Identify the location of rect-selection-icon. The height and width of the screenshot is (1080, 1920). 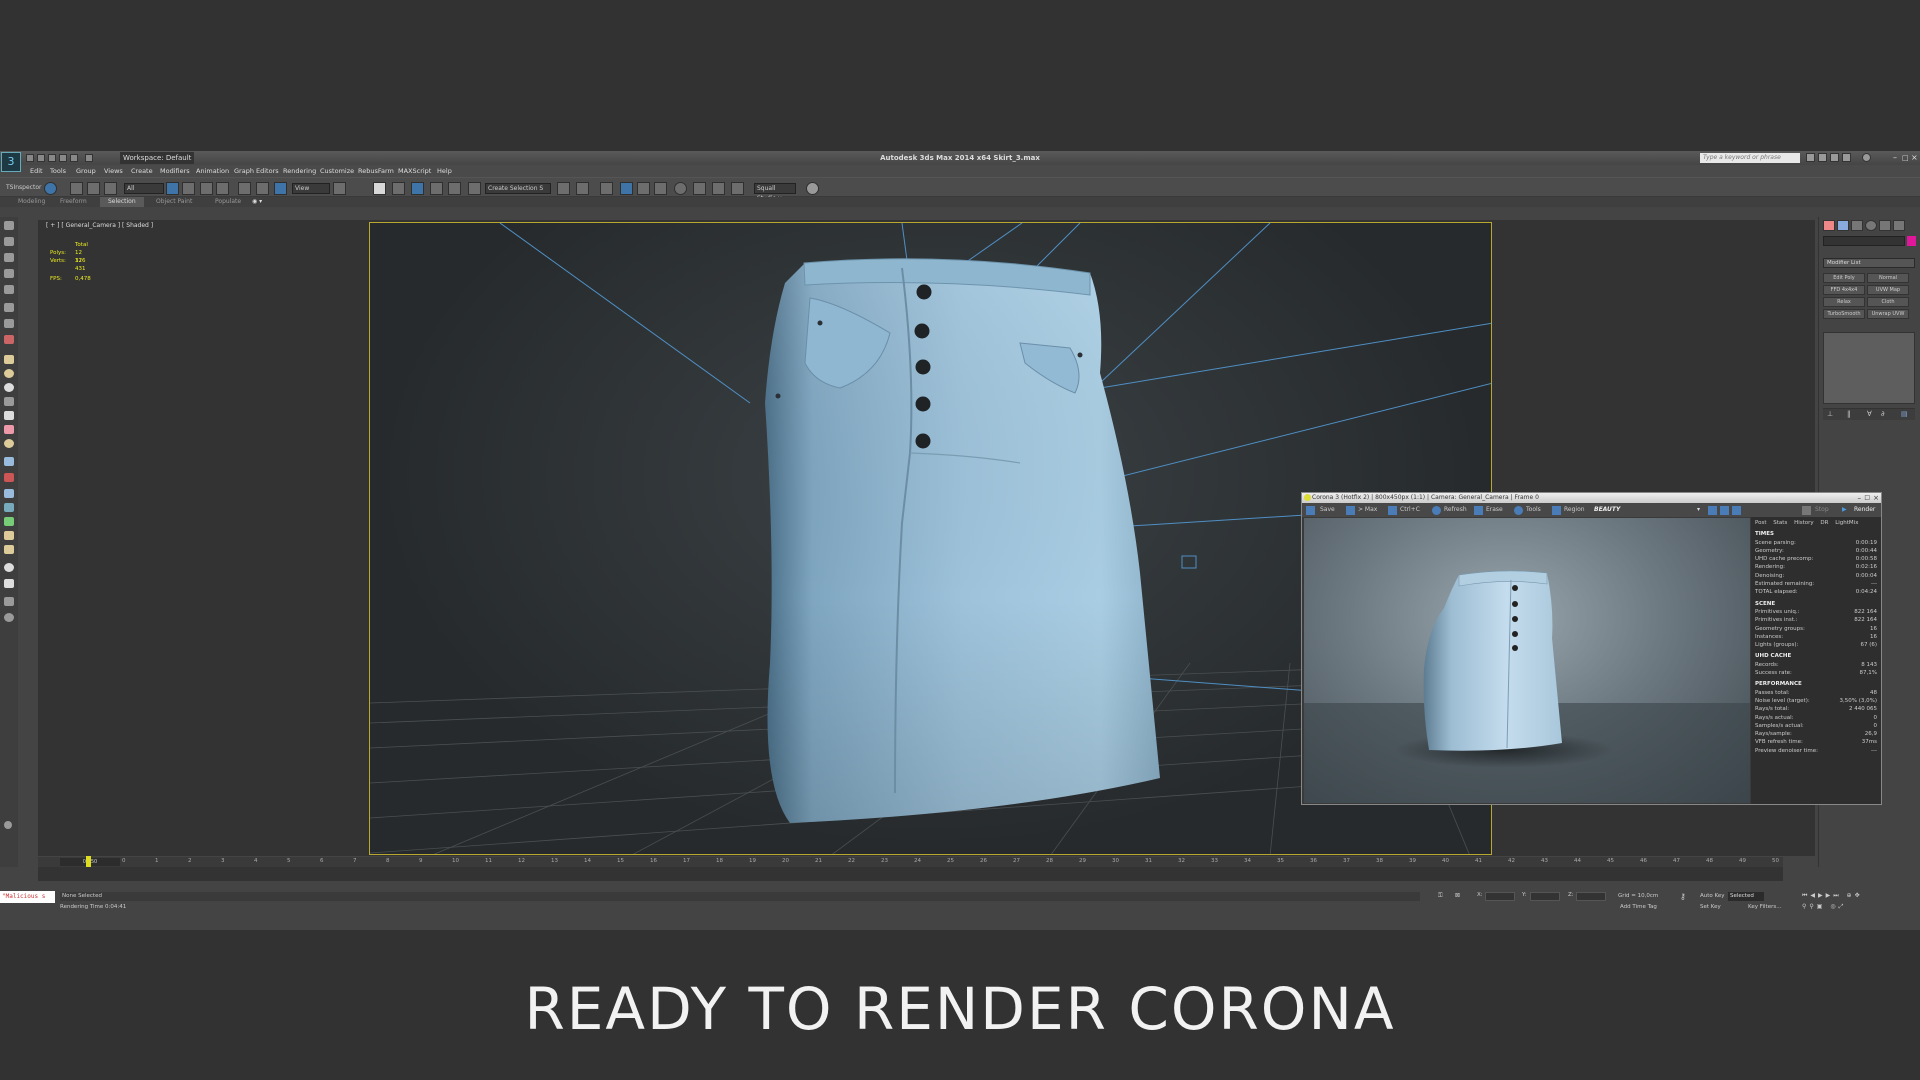
(206, 188).